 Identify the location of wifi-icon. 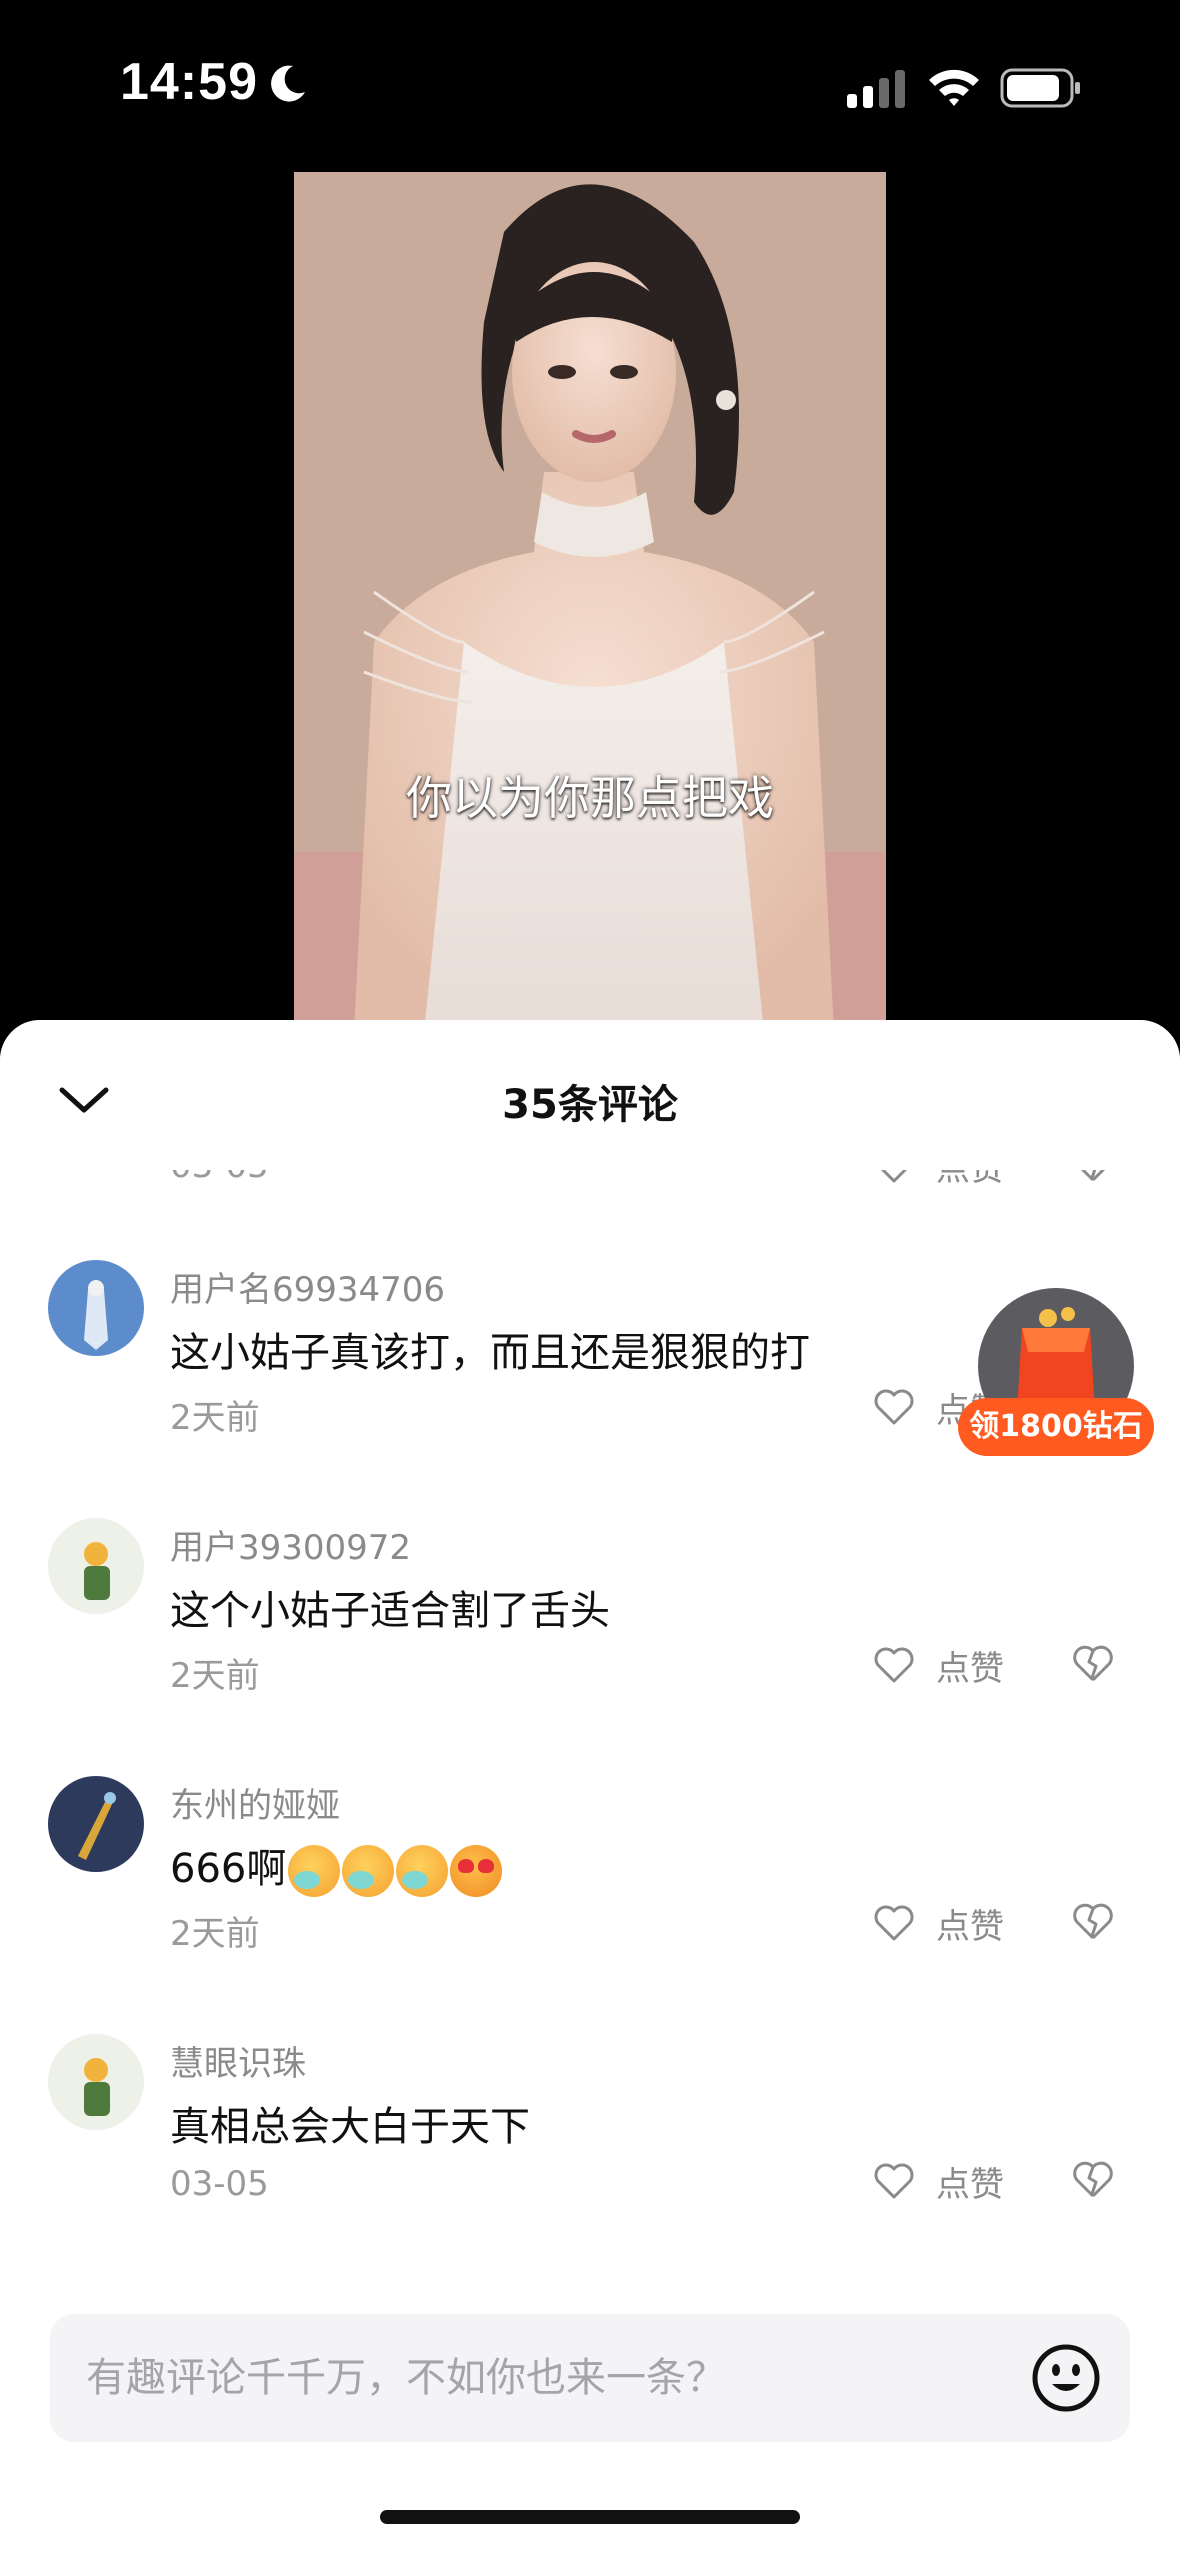
(954, 87).